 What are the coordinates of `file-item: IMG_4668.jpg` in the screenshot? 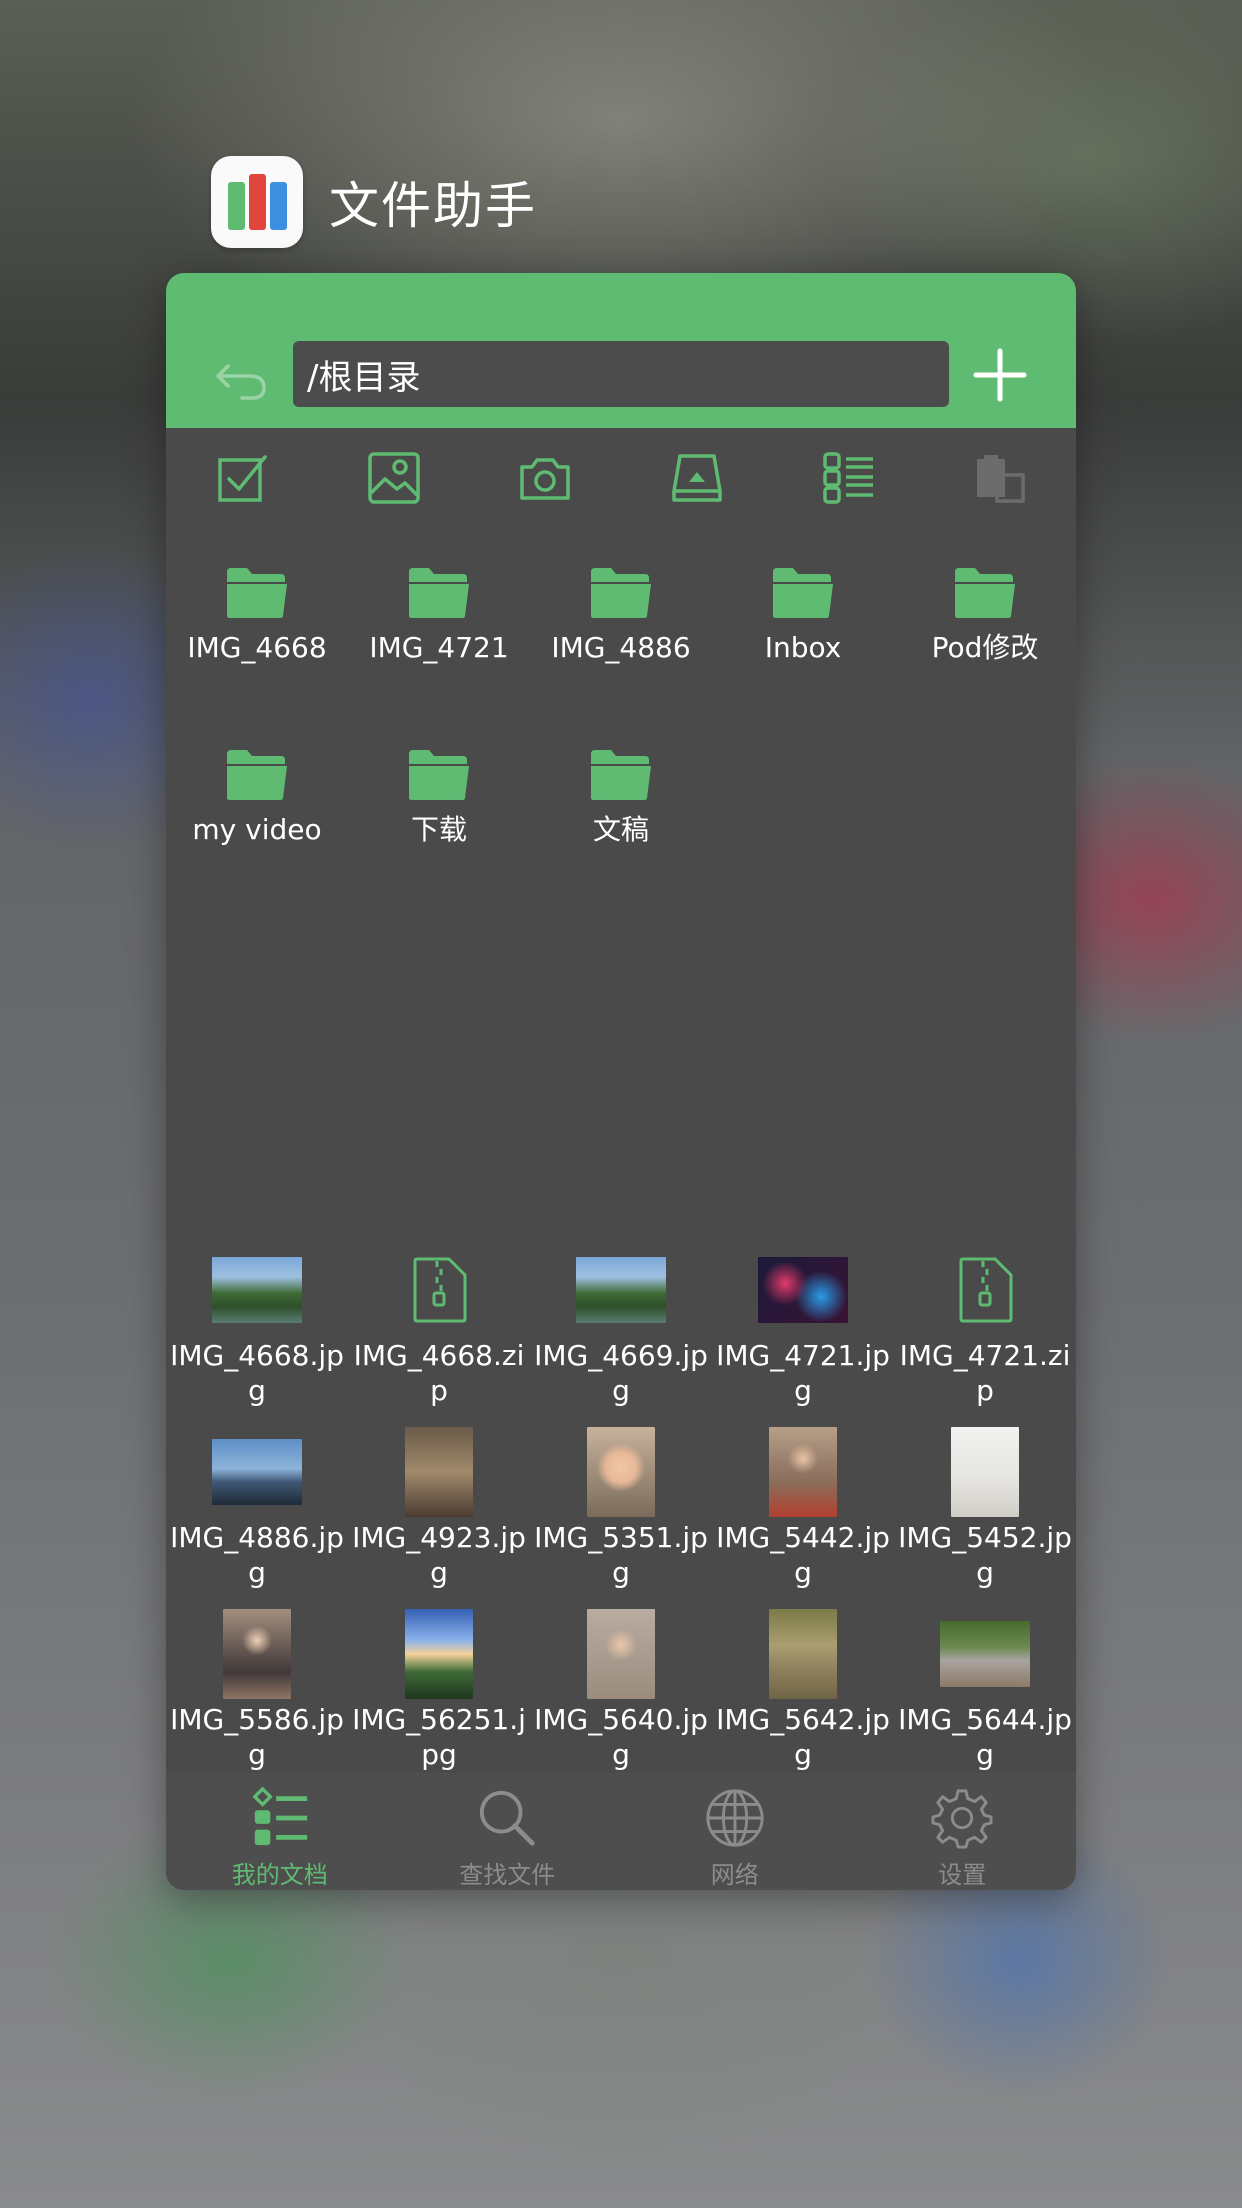 It's located at (257, 1327).